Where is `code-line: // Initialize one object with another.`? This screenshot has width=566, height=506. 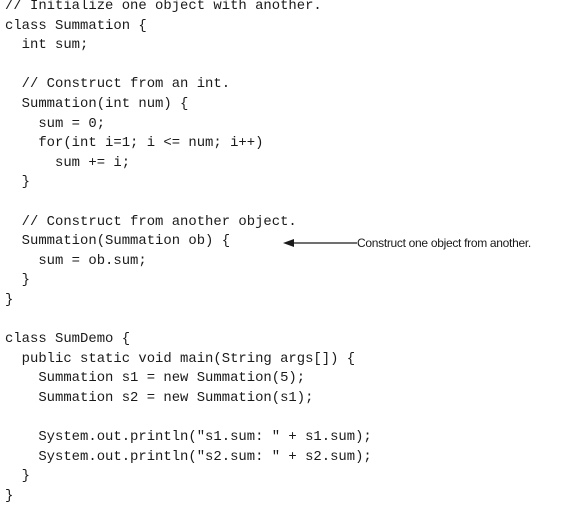
code-line: // Initialize one object with another. is located at coordinates (163, 7).